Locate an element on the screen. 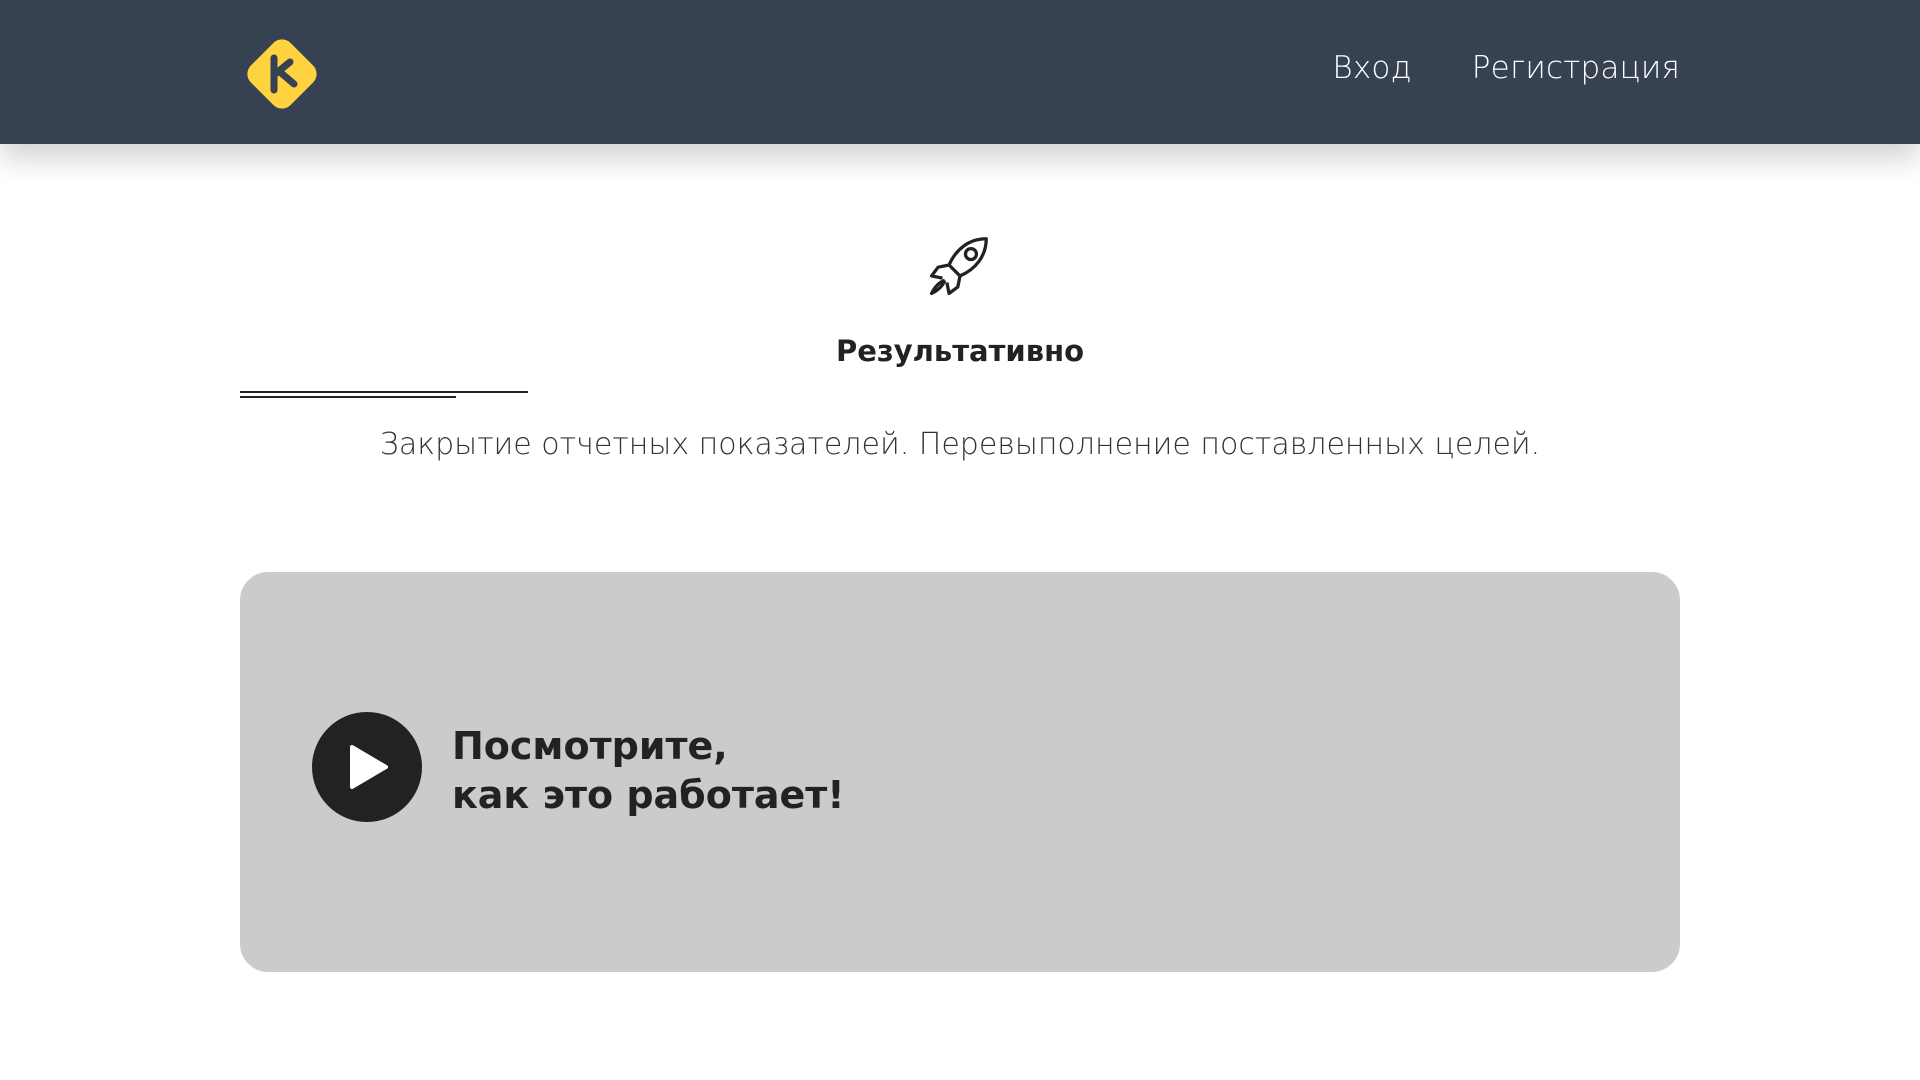 The image size is (1920, 1080). register-link: Регистрация is located at coordinates (1576, 68).